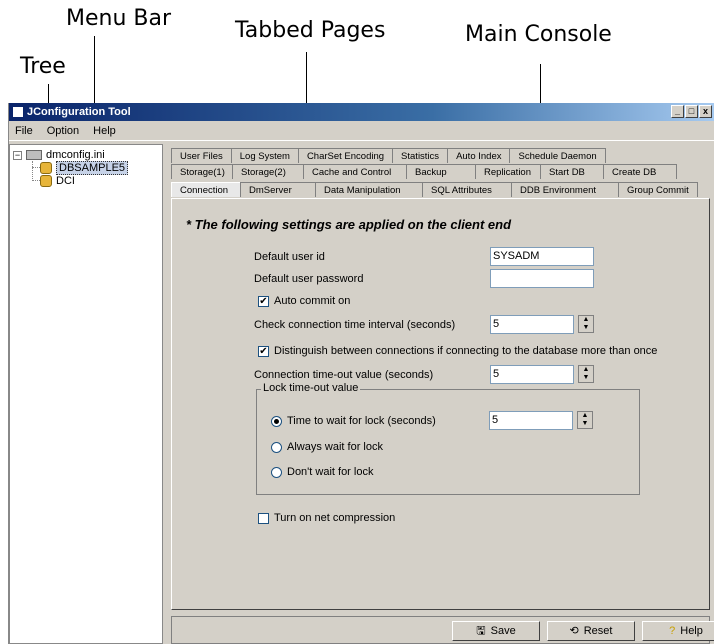  What do you see at coordinates (311, 388) in the screenshot?
I see `lock-group-label: Lock time-out value` at bounding box center [311, 388].